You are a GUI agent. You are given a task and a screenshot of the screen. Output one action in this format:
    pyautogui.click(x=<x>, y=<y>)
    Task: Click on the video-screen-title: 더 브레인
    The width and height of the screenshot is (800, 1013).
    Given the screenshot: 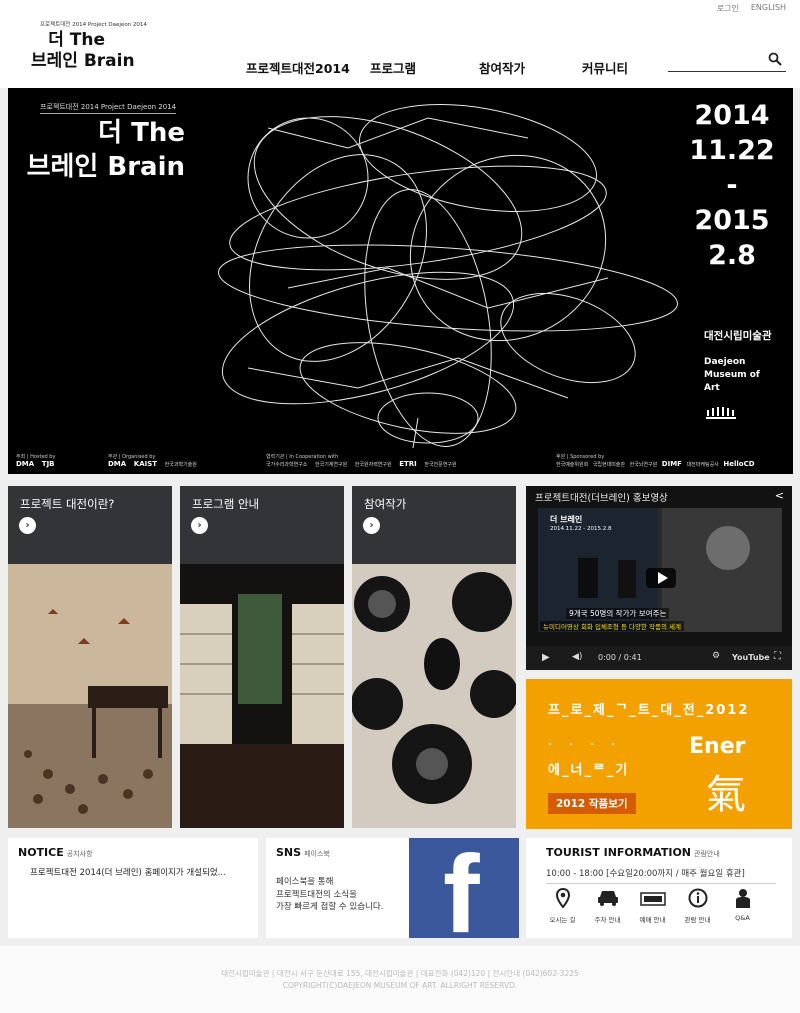 What is the action you would take?
    pyautogui.click(x=566, y=519)
    